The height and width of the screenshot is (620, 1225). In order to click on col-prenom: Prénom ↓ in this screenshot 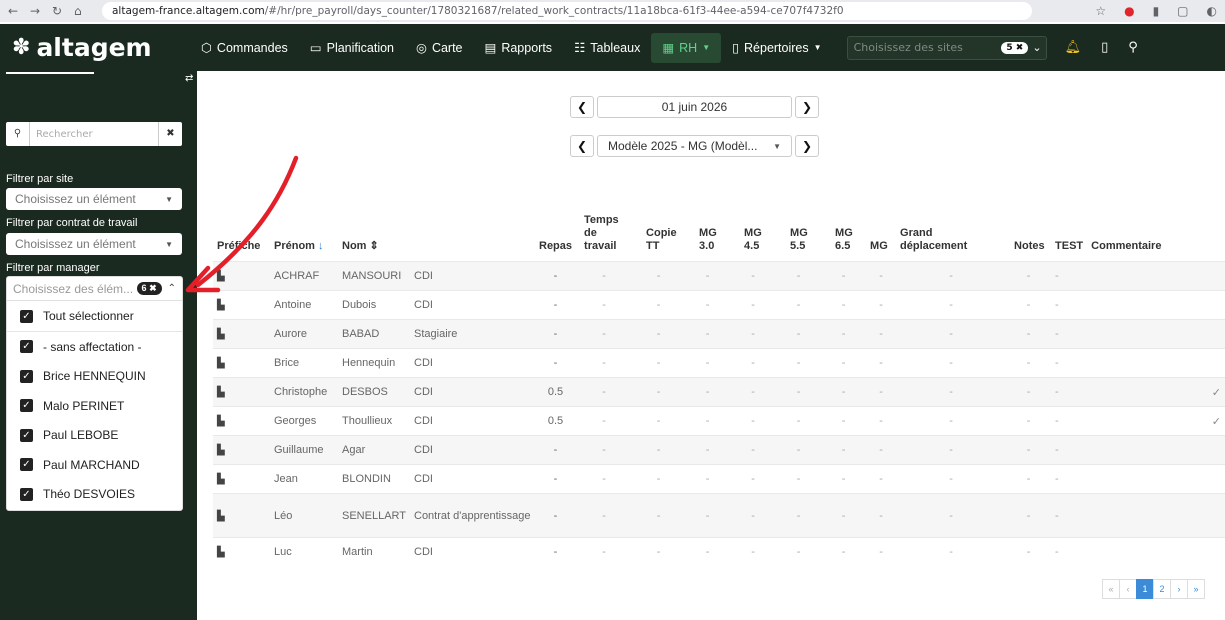, I will do `click(304, 236)`.